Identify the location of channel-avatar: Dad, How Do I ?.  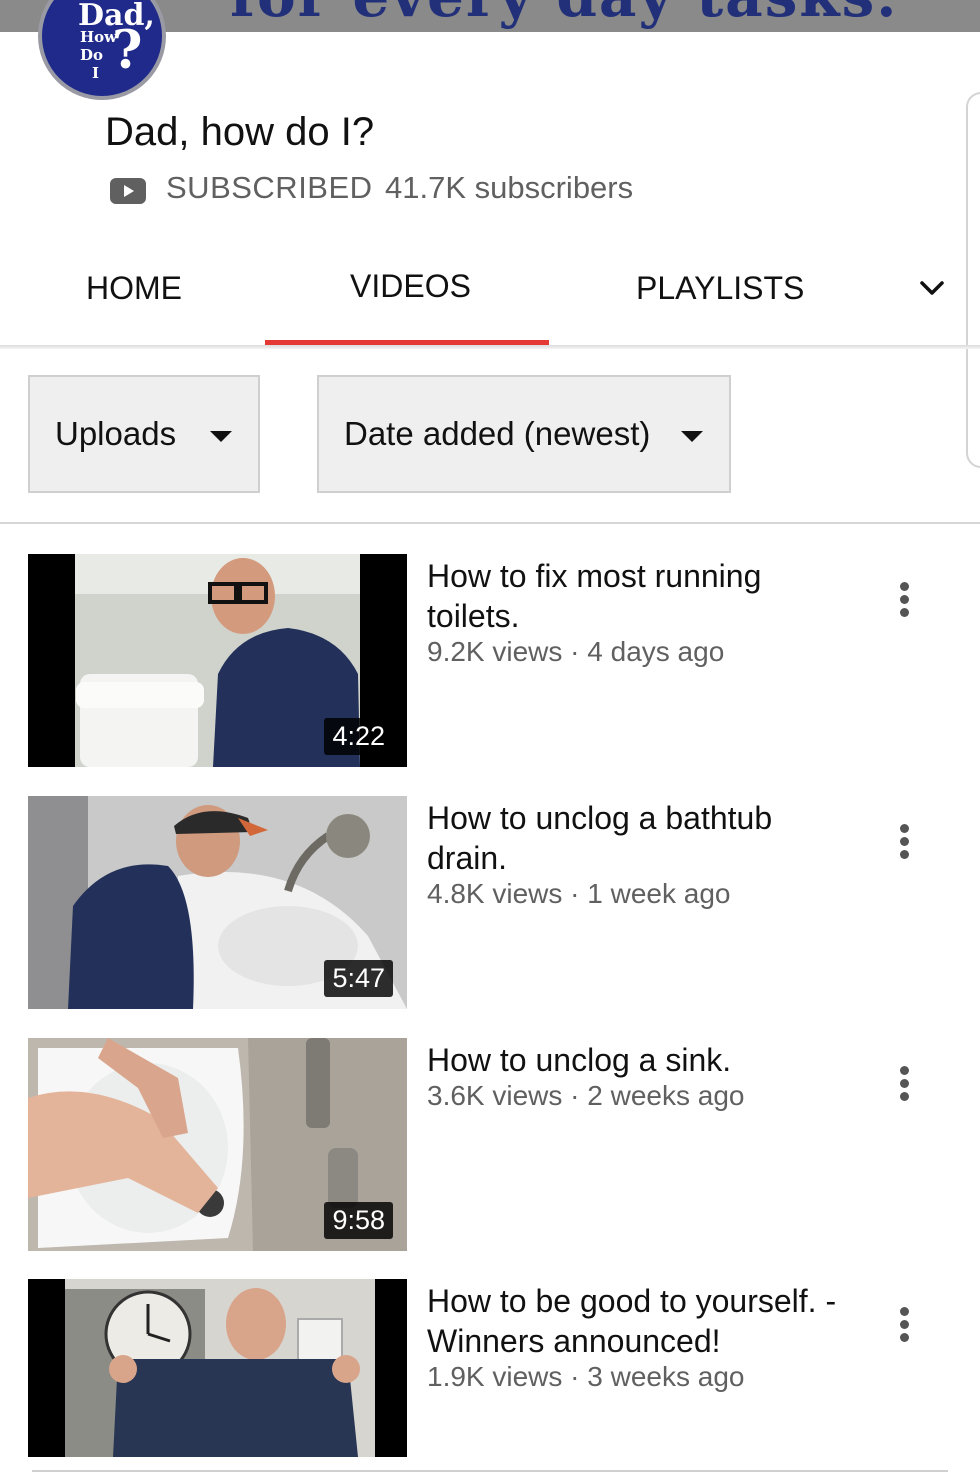
(102, 50).